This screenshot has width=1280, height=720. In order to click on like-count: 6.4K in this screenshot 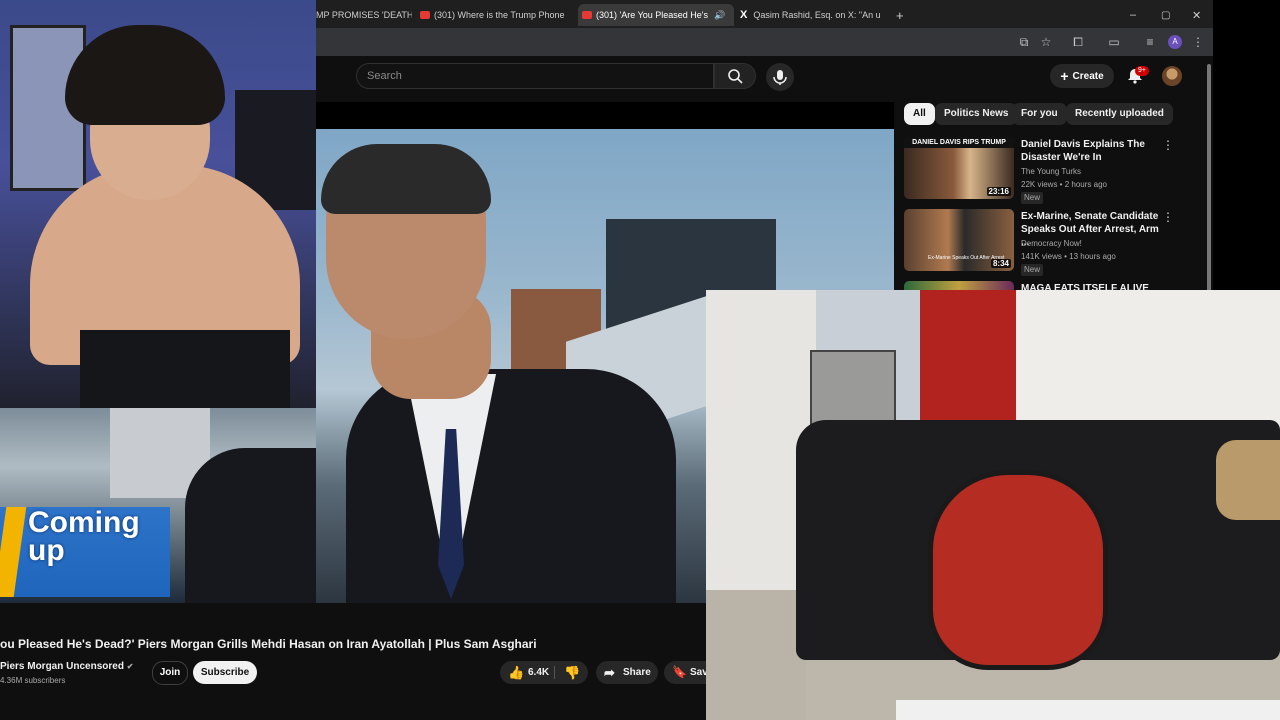, I will do `click(538, 672)`.